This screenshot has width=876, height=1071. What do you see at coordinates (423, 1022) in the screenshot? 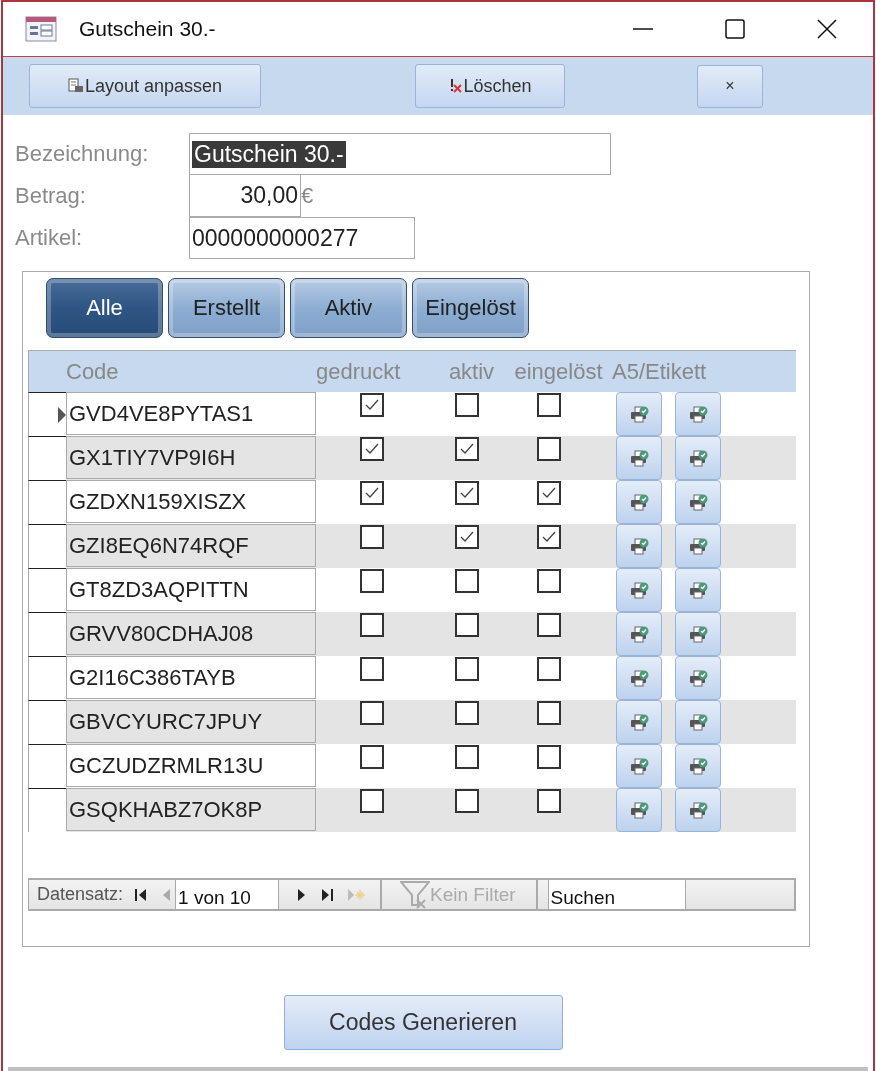
I see `generate-codes-button: Codes Generieren` at bounding box center [423, 1022].